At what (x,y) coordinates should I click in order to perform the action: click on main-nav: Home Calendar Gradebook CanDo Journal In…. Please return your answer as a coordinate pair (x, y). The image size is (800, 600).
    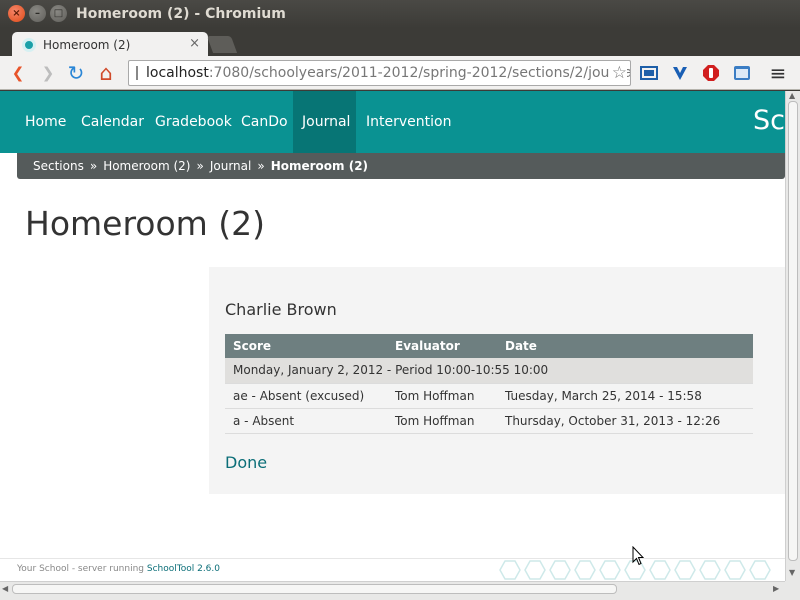
    Looking at the image, I should click on (392, 122).